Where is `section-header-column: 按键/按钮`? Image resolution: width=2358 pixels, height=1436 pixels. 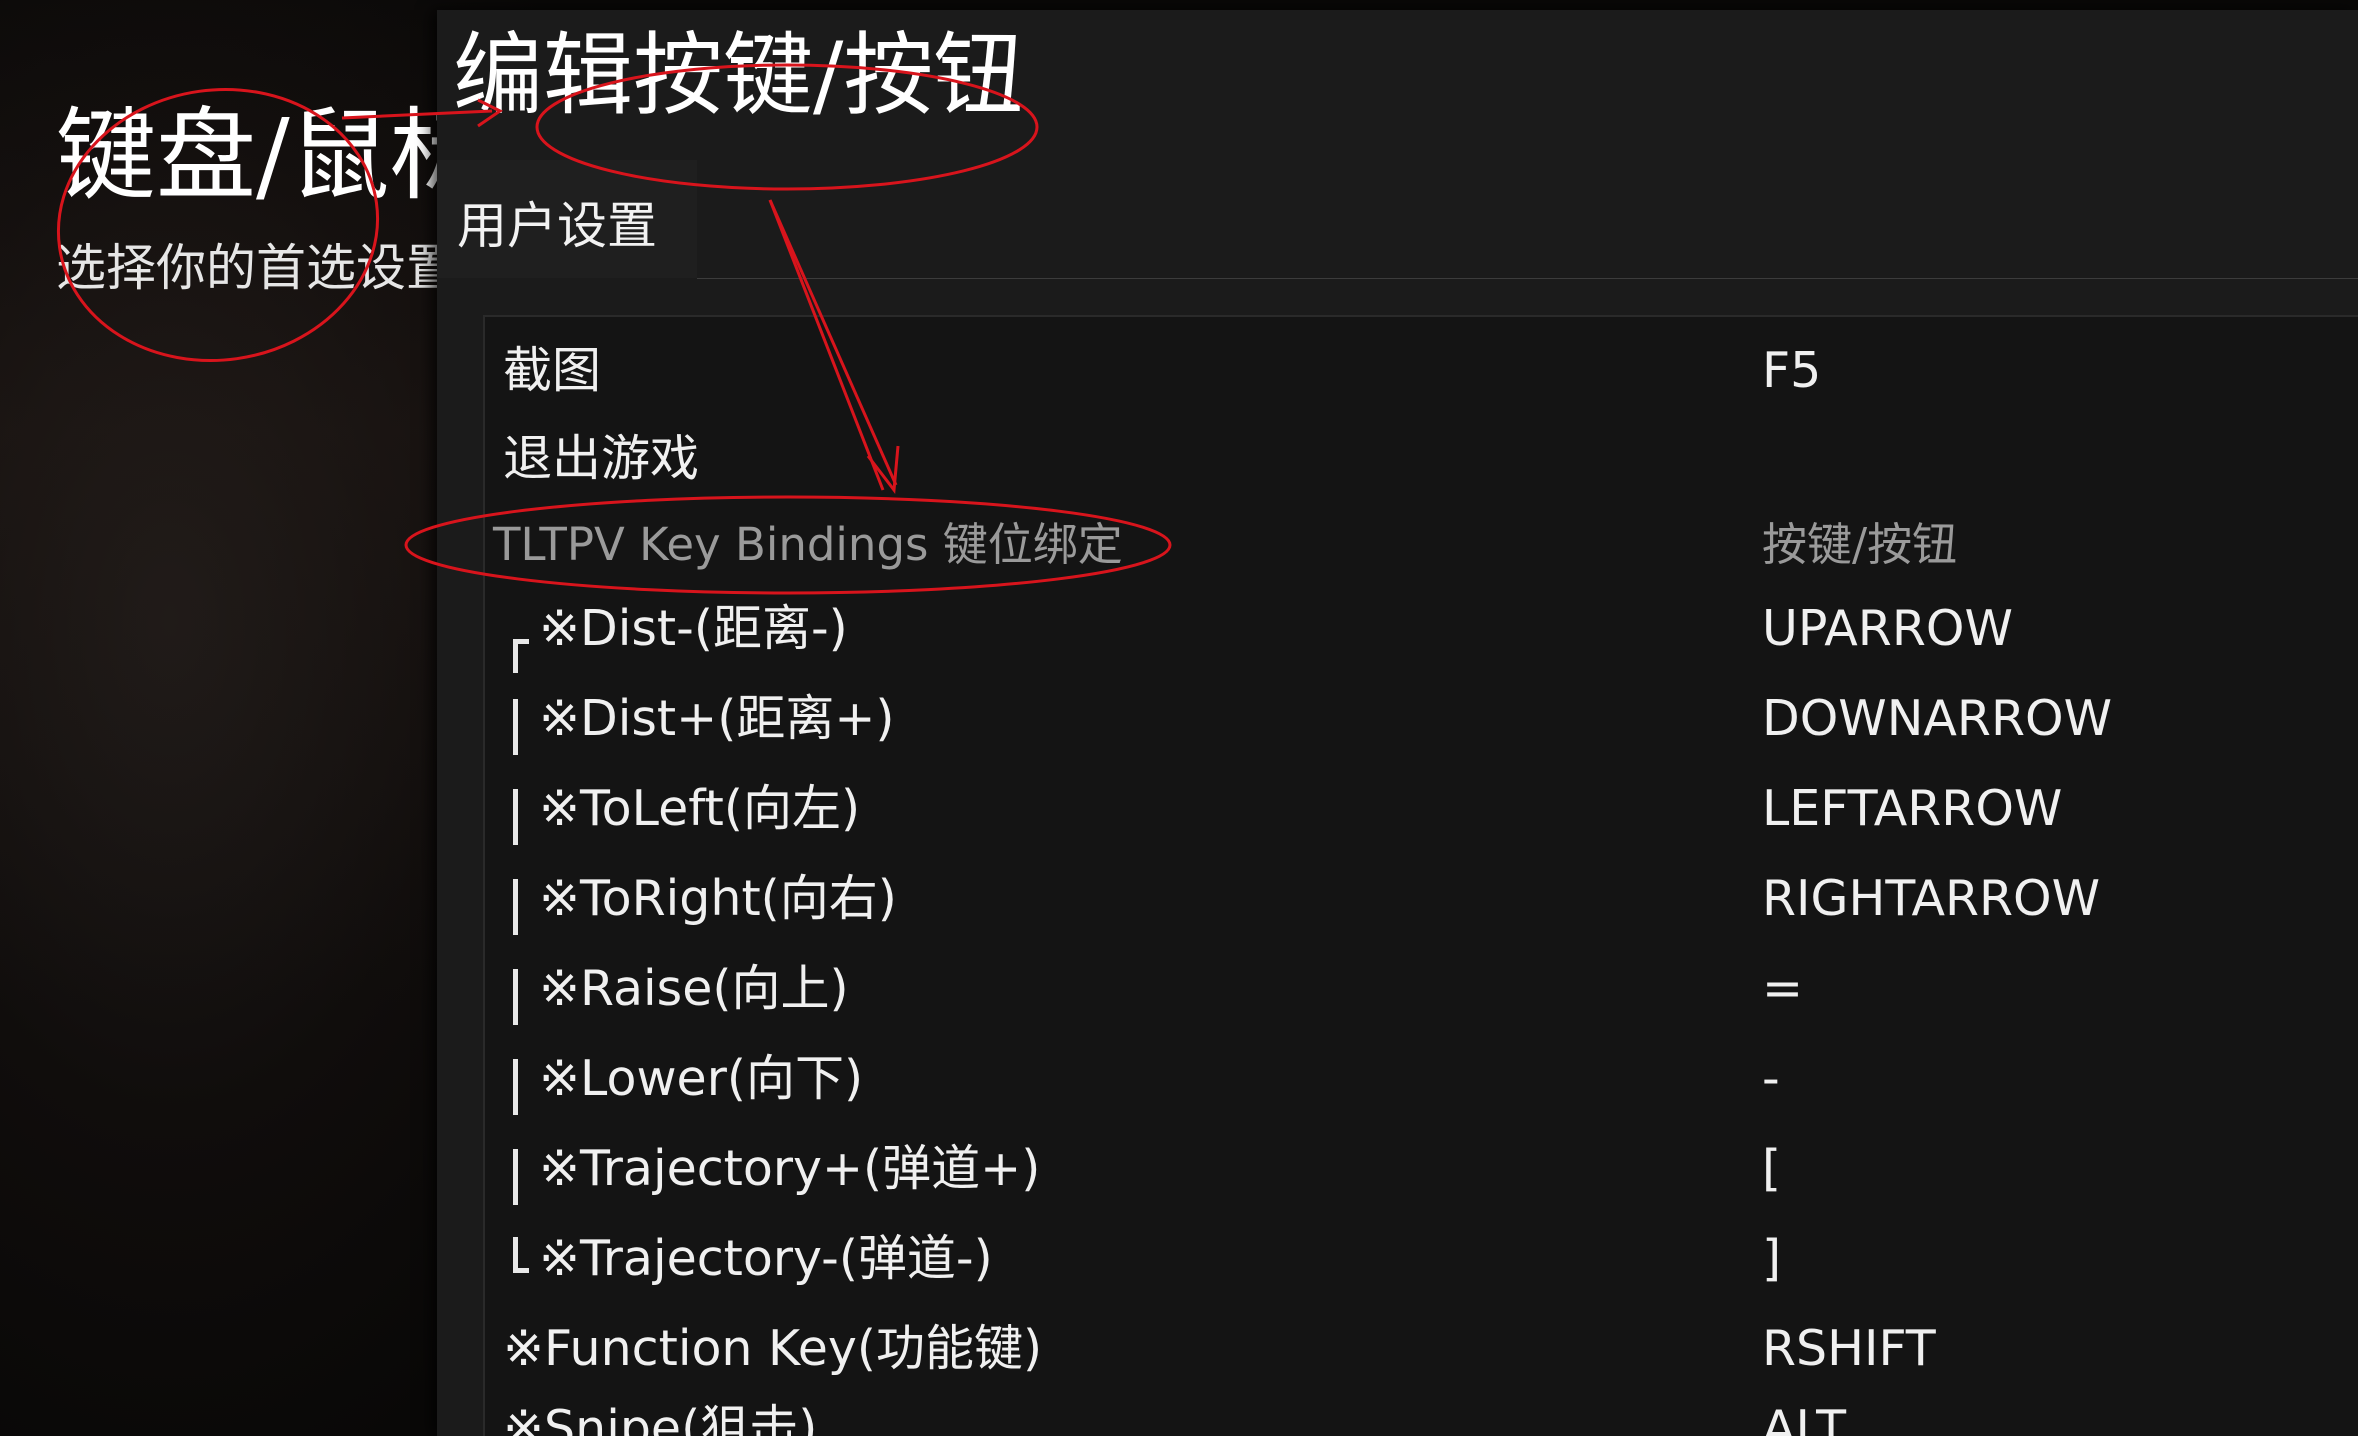
section-header-column: 按键/按钮 is located at coordinates (1860, 544).